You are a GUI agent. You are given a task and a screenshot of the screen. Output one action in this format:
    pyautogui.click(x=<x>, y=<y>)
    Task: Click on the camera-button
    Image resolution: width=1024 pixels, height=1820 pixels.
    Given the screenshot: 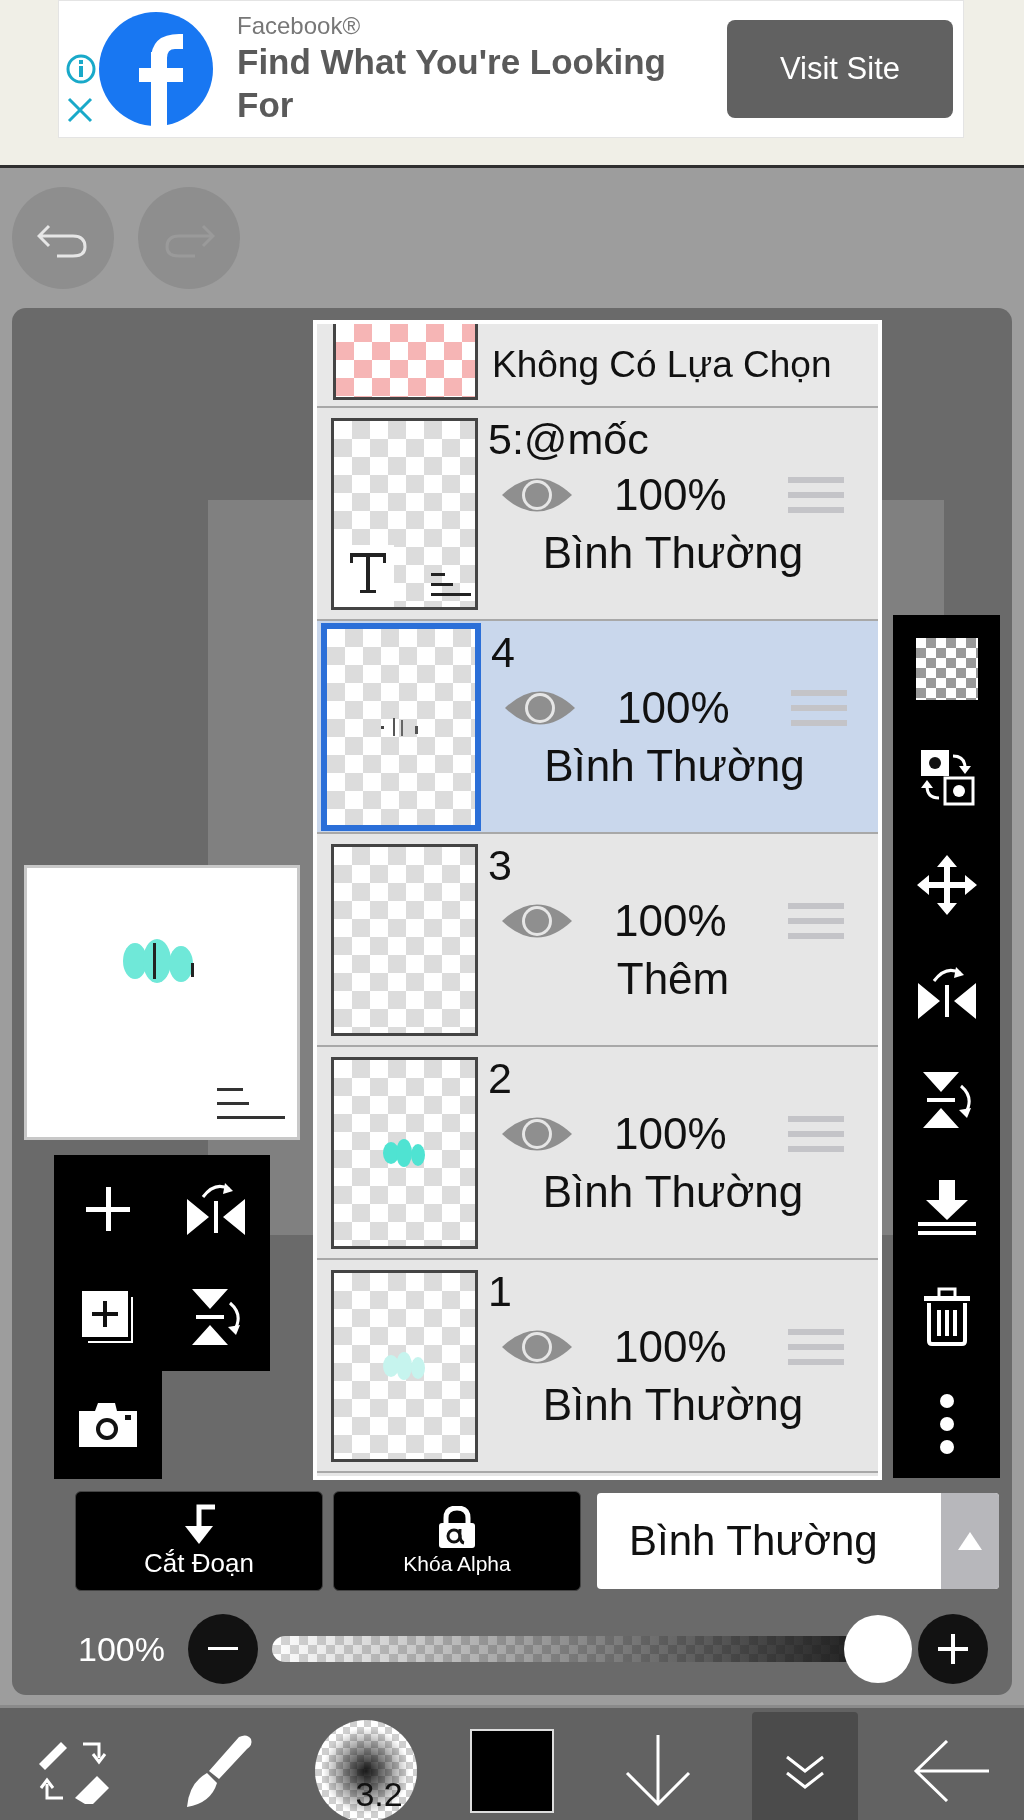 What is the action you would take?
    pyautogui.click(x=108, y=1425)
    